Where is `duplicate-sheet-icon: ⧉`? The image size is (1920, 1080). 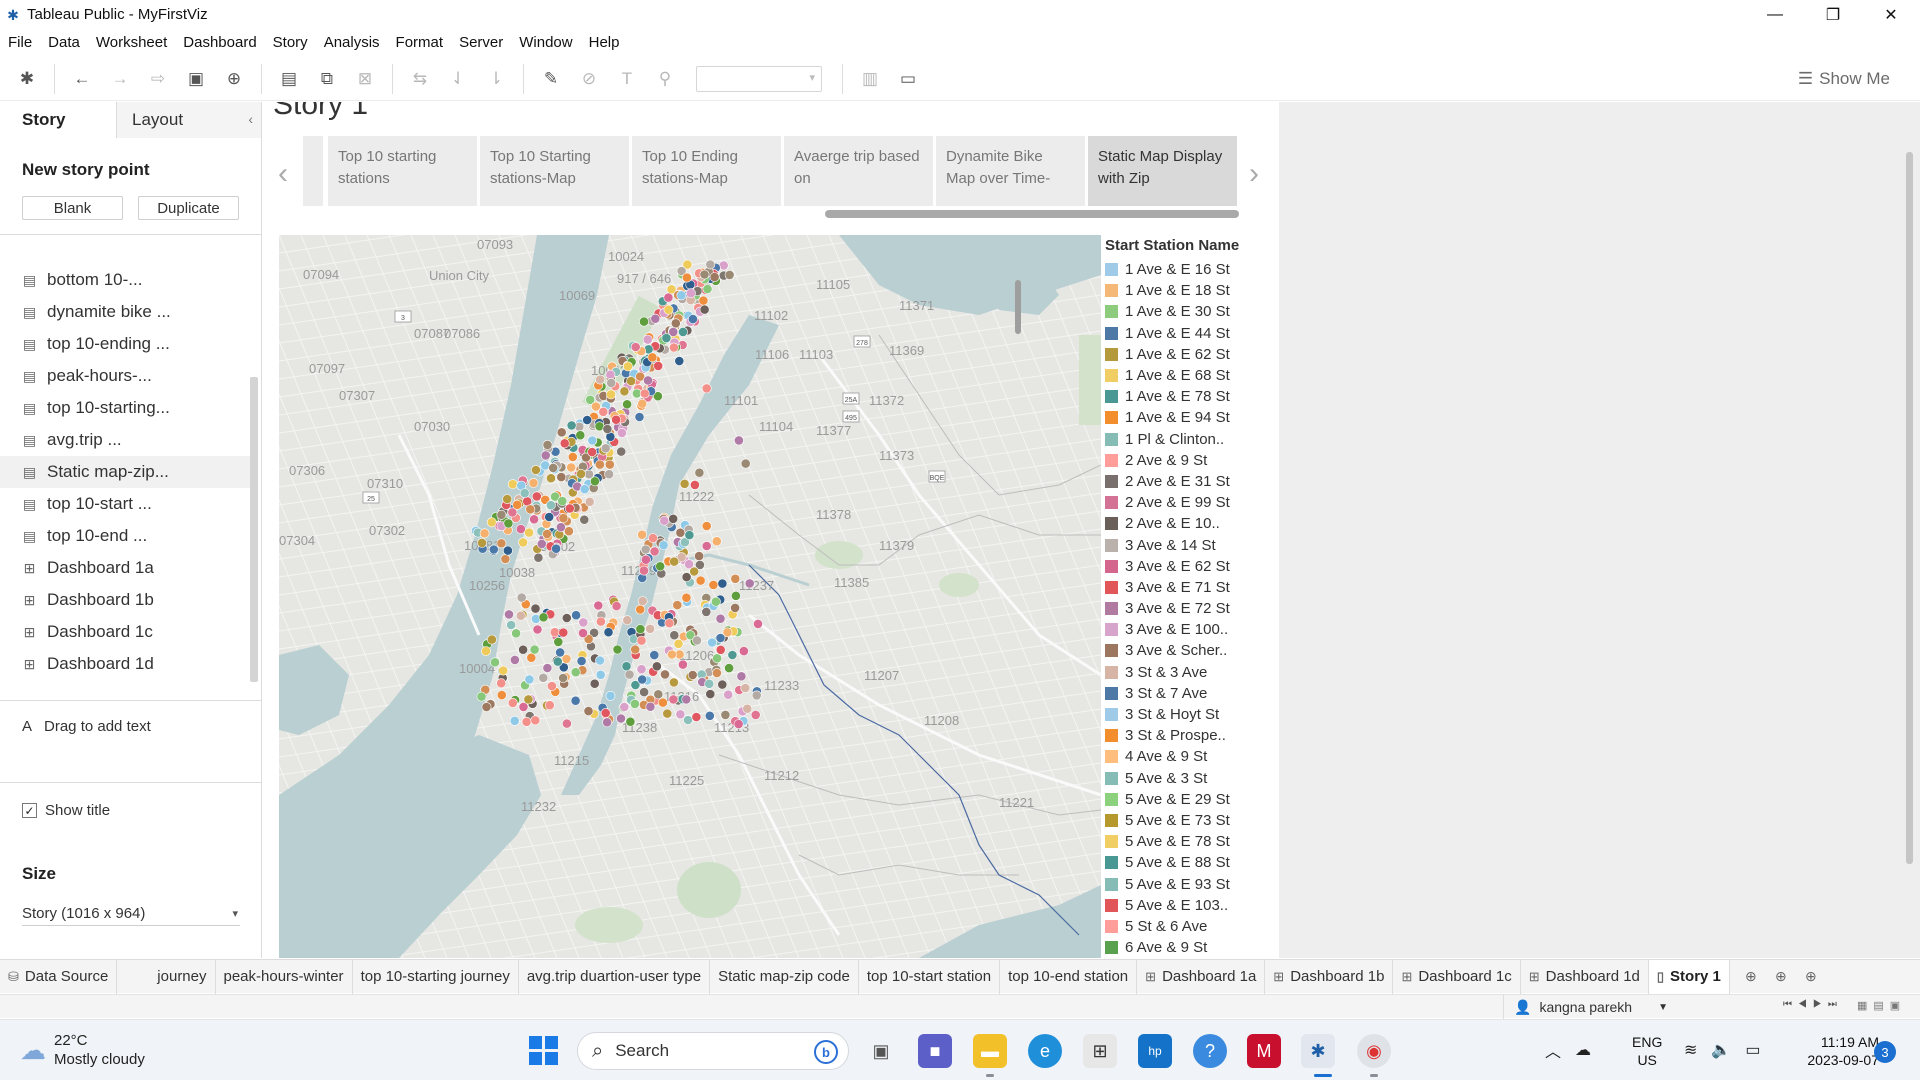
duplicate-sheet-icon: ⧉ is located at coordinates (327, 79).